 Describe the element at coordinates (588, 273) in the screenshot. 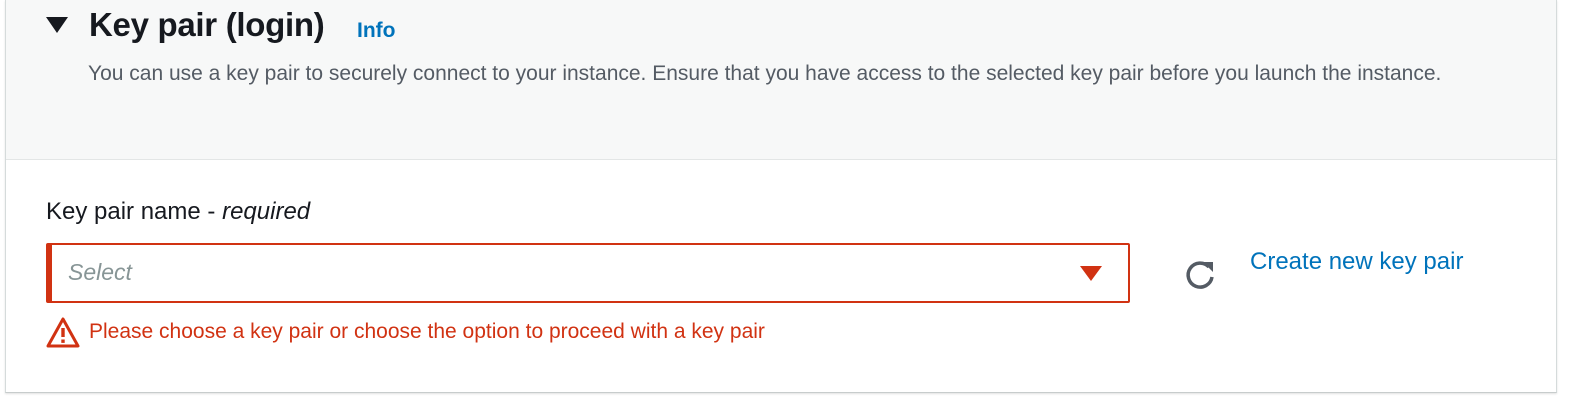

I see `key-pair-select: Select` at that location.